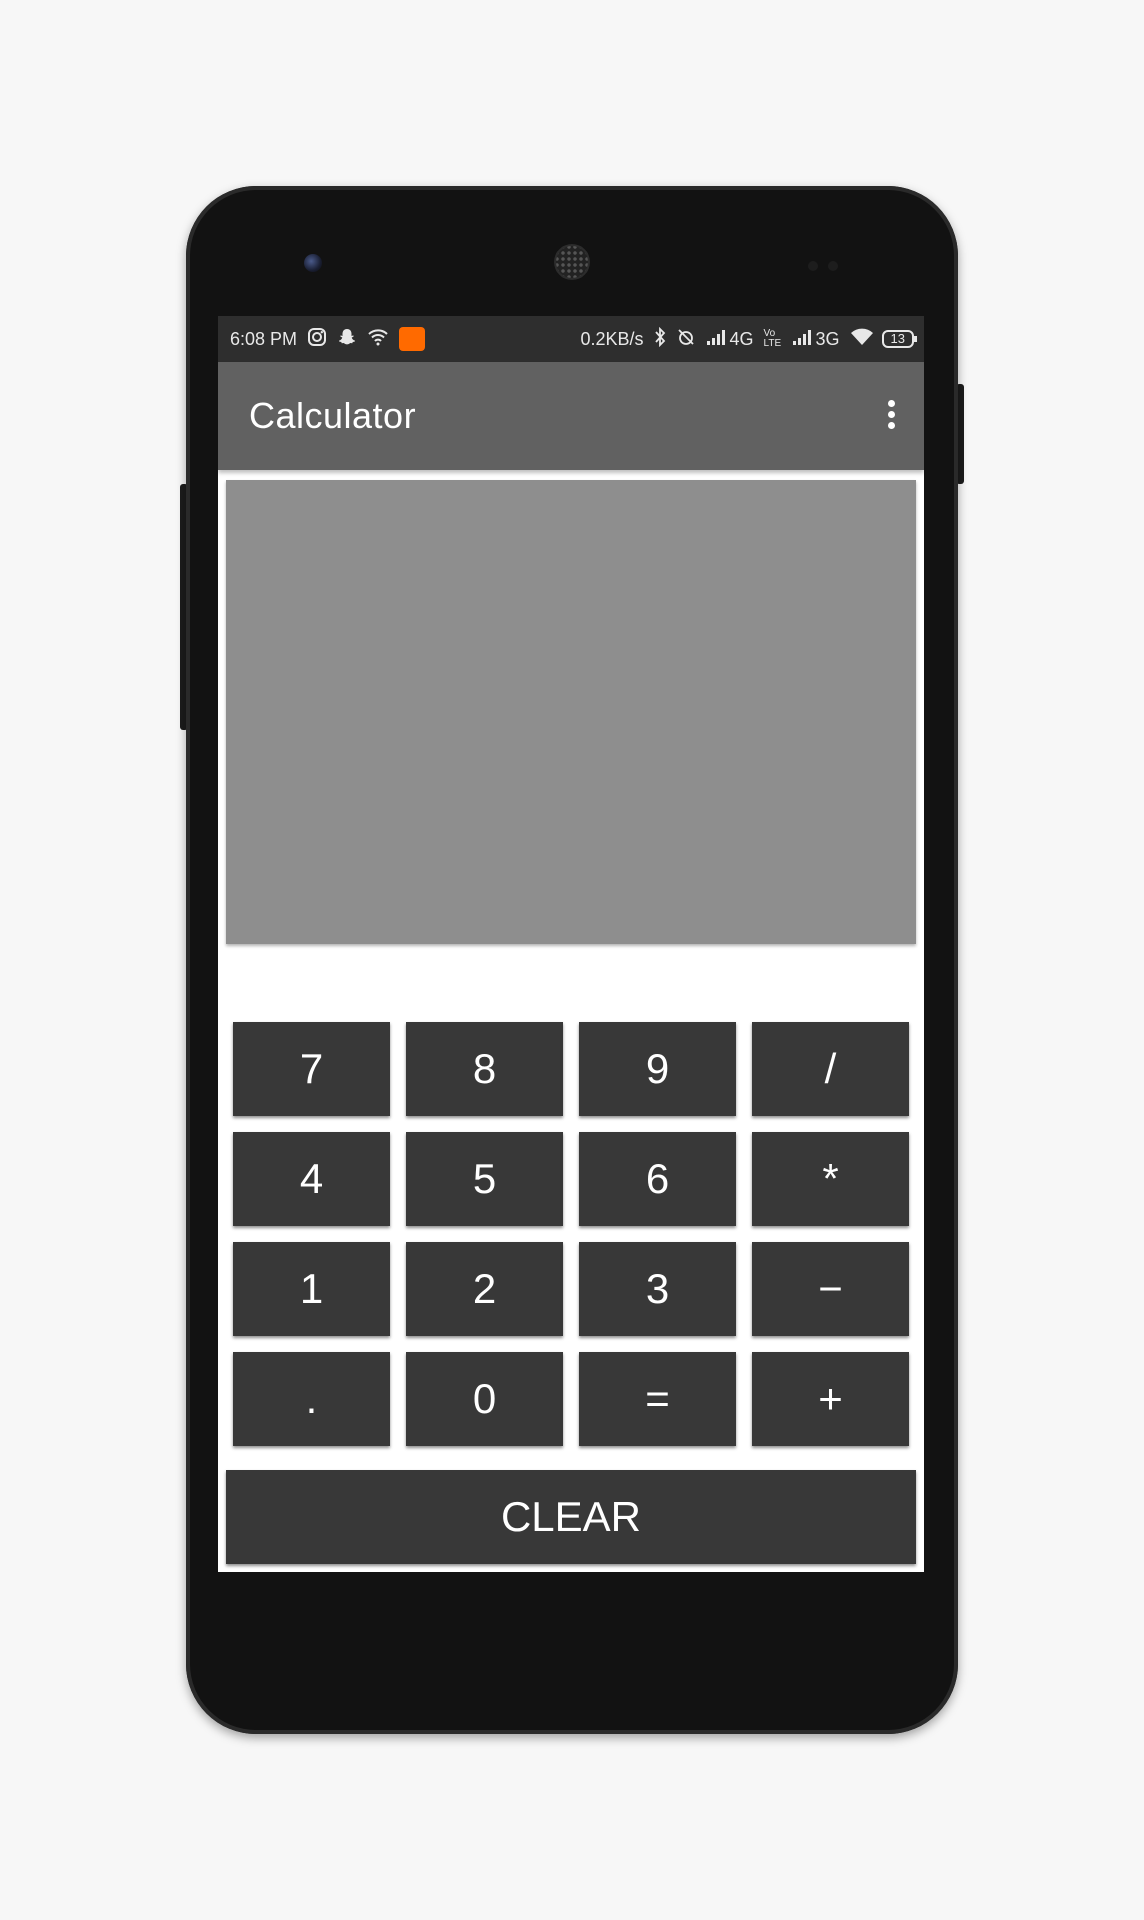 This screenshot has width=1144, height=1920. I want to click on network-speed: 0.2KB/s, so click(612, 338).